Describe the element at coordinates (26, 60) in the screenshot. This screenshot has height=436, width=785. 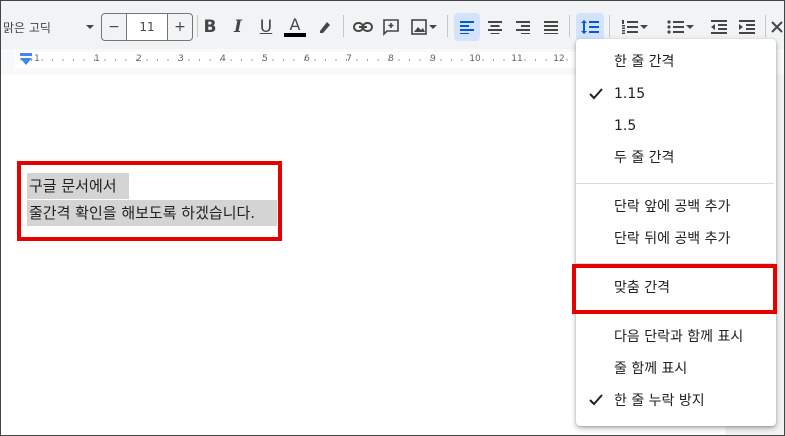
I see `indent-marker-icon` at that location.